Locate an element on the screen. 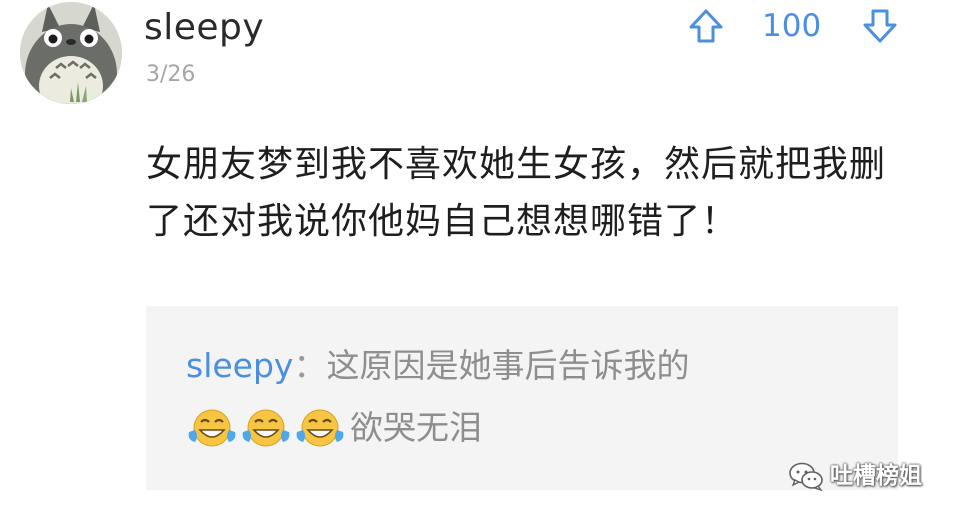 The height and width of the screenshot is (516, 960). avatar is located at coordinates (71, 53).